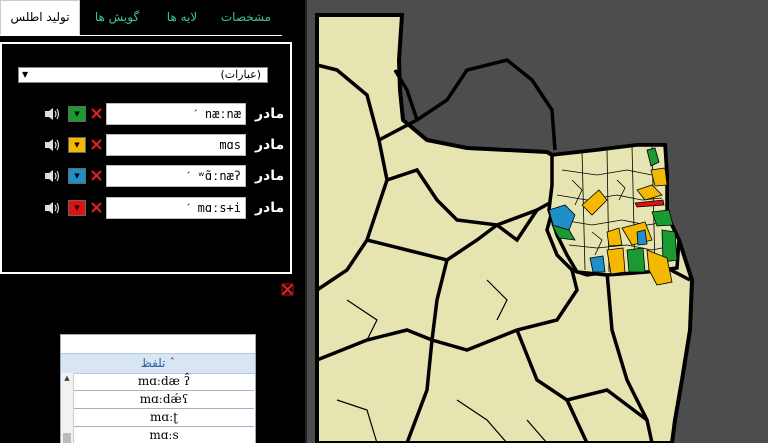 Image resolution: width=768 pixels, height=443 pixels. I want to click on pronunciation-item: mɑːdæ ʔ̂, so click(164, 382).